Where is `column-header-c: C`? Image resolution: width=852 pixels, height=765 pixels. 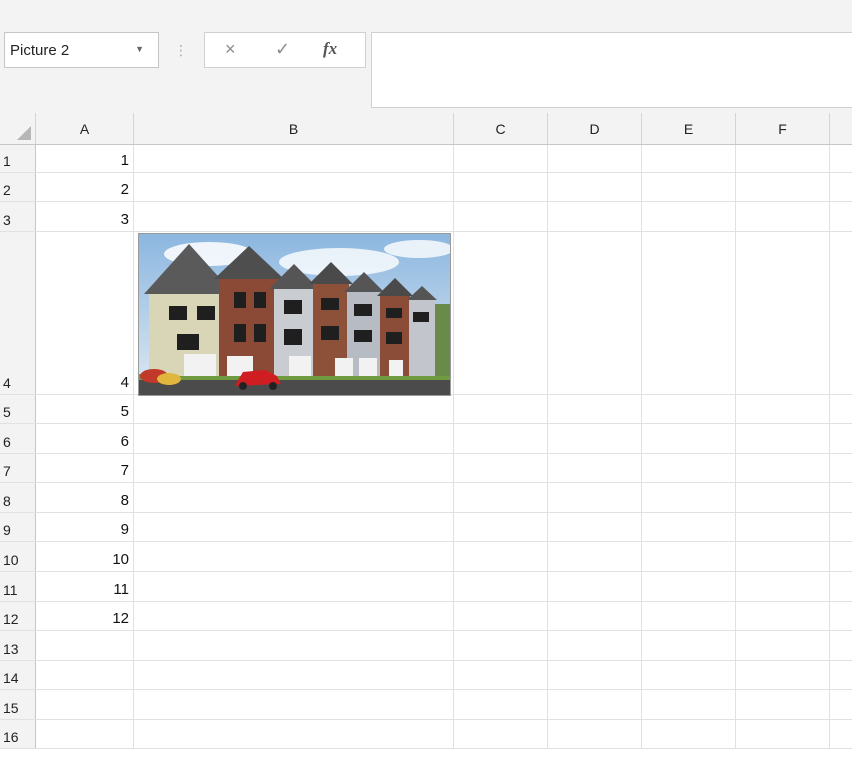
column-header-c: C is located at coordinates (501, 128).